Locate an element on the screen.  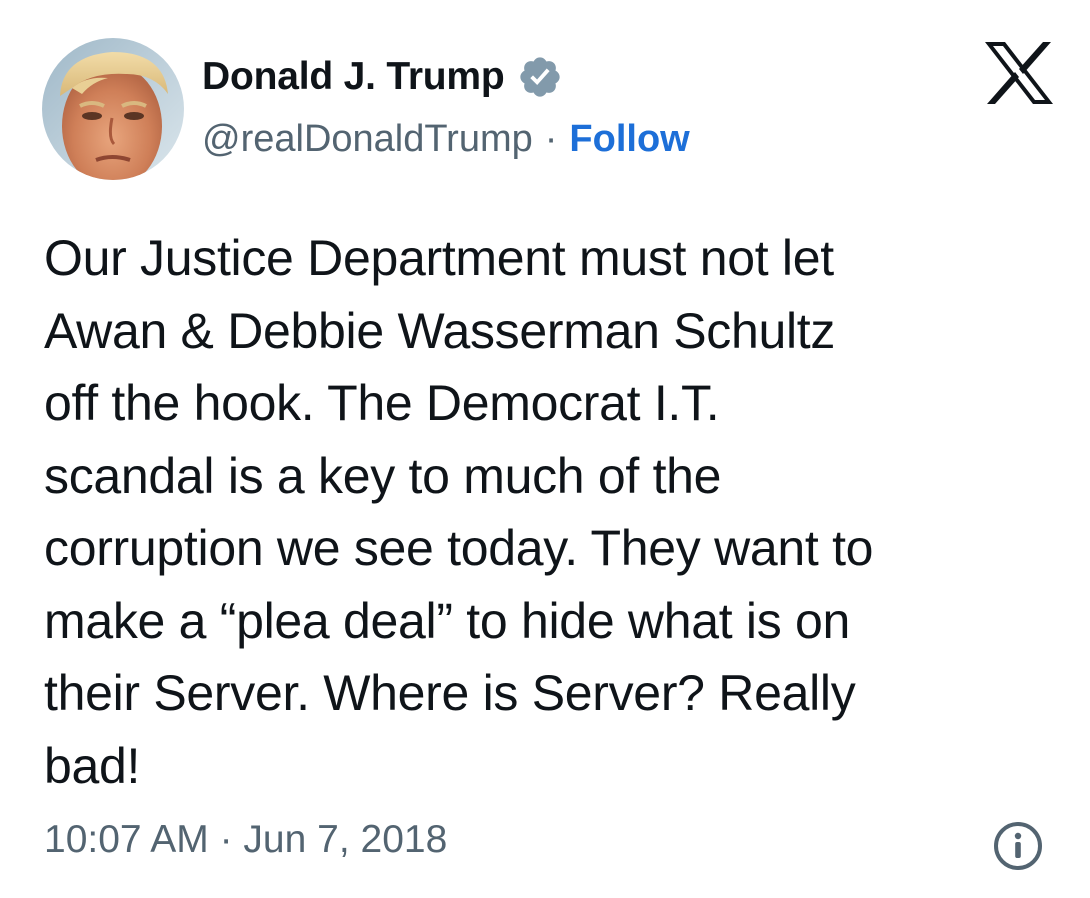
avatar-image is located at coordinates (113, 109).